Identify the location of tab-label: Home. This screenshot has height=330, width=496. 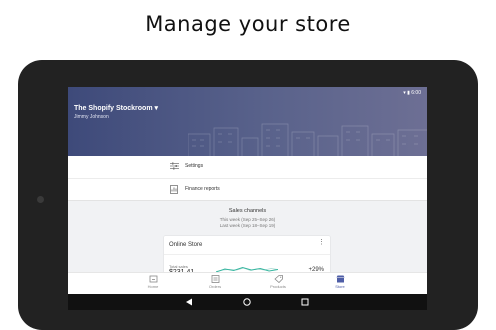
(153, 286).